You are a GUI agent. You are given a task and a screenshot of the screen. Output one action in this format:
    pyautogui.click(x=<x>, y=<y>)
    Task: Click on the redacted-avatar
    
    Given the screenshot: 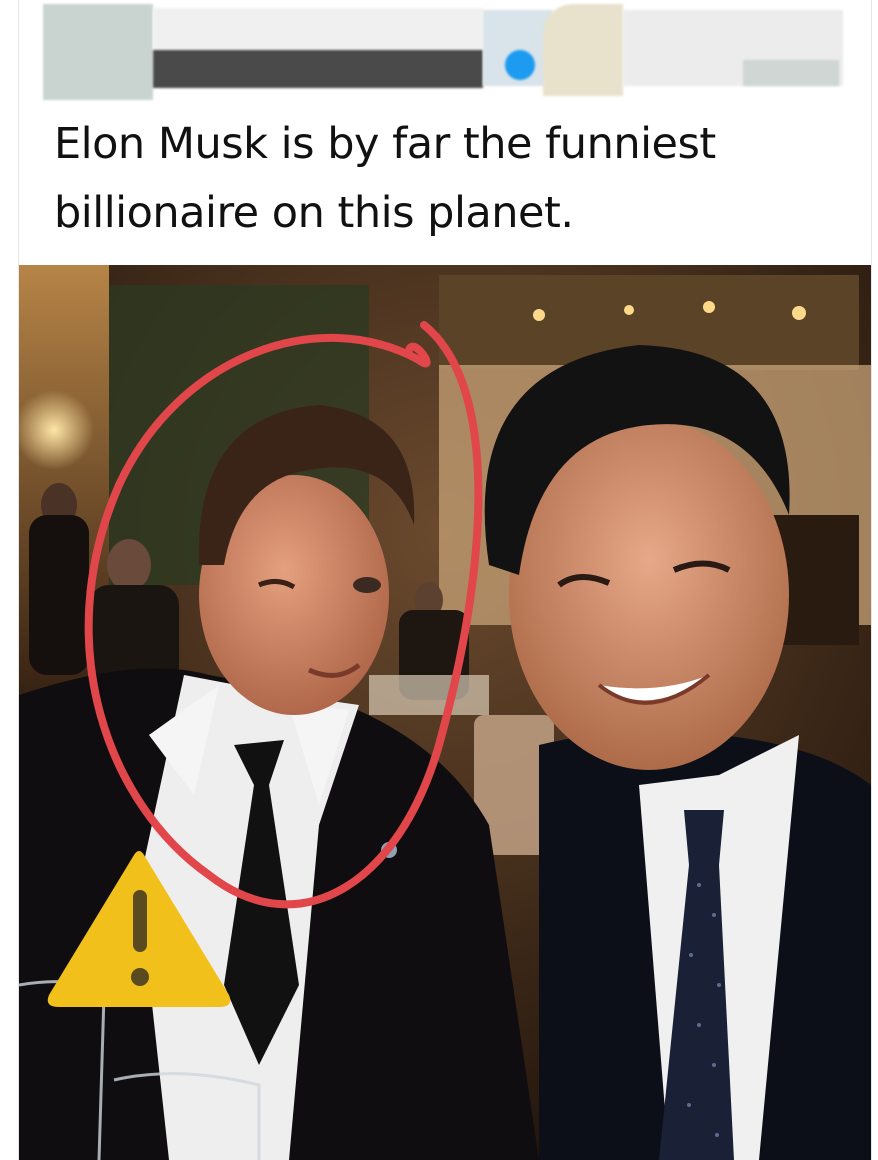 What is the action you would take?
    pyautogui.click(x=98, y=52)
    